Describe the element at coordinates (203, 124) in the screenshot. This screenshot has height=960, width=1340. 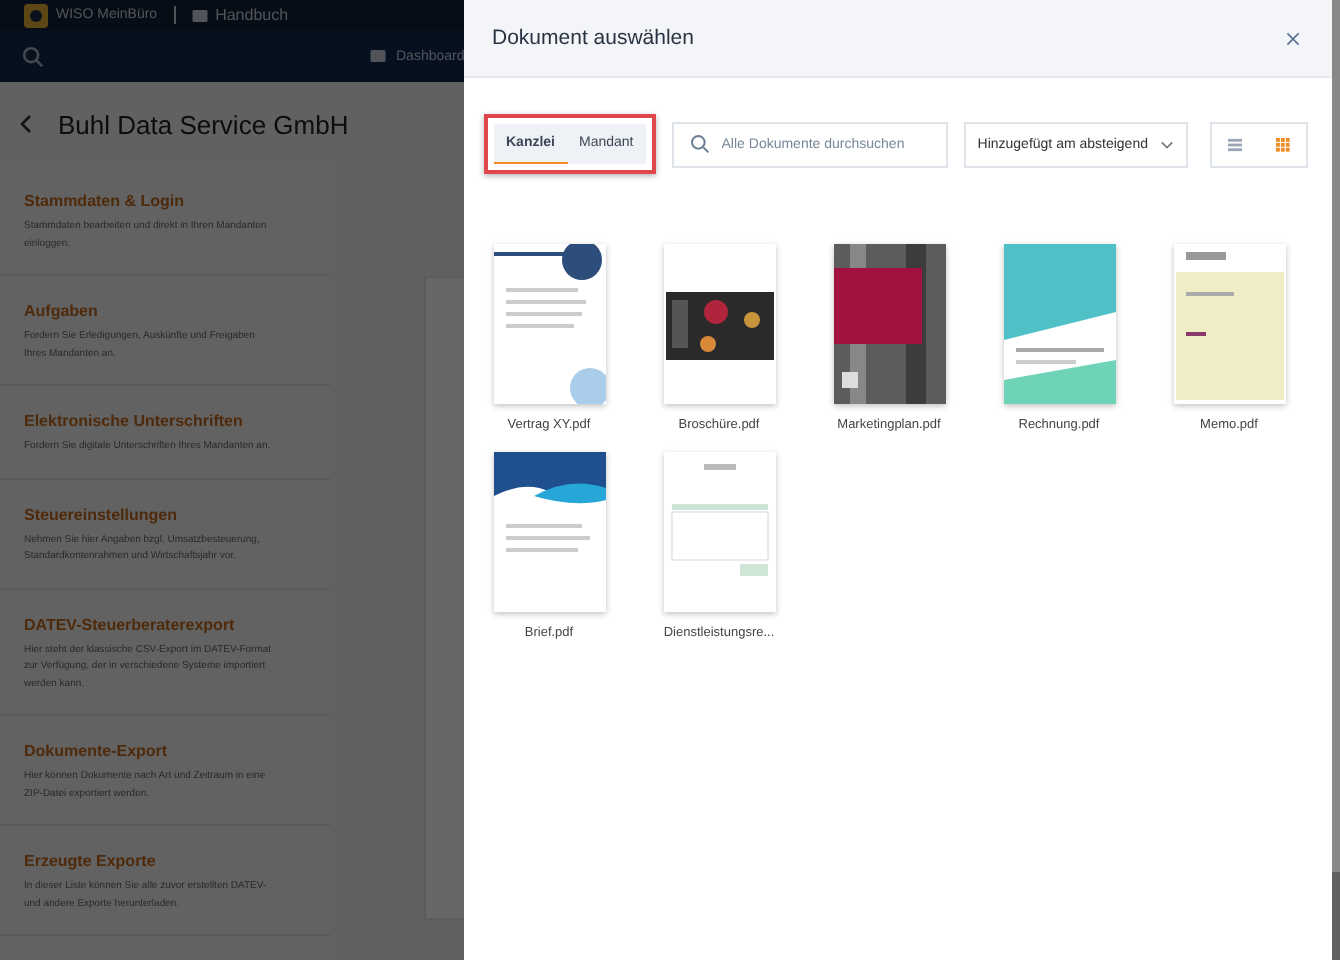
I see `page-title: Buhl Data Service GmbH` at that location.